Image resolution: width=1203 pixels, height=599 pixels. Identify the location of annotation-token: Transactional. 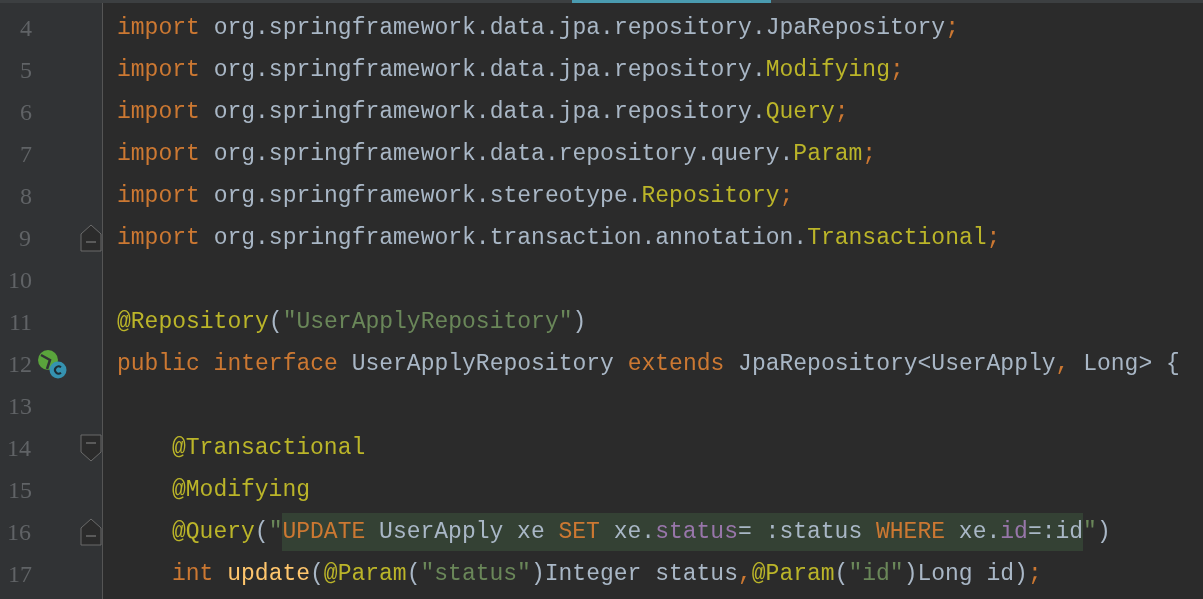
(897, 238).